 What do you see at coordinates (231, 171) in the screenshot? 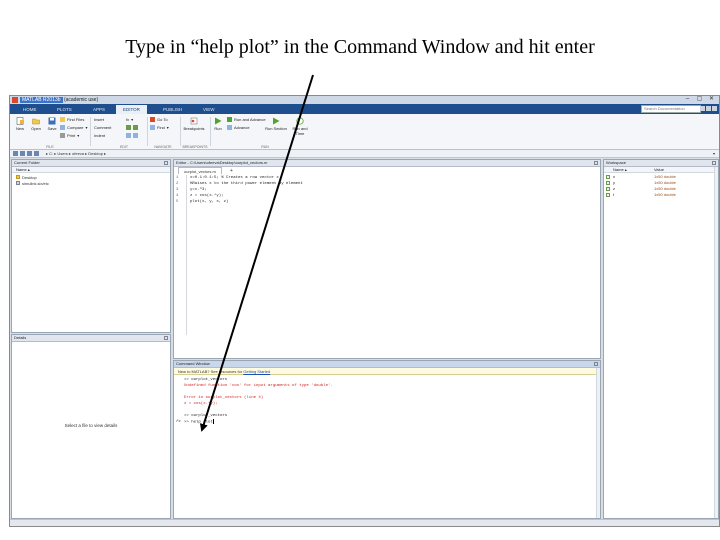
I see `new-tab-button: +` at bounding box center [231, 171].